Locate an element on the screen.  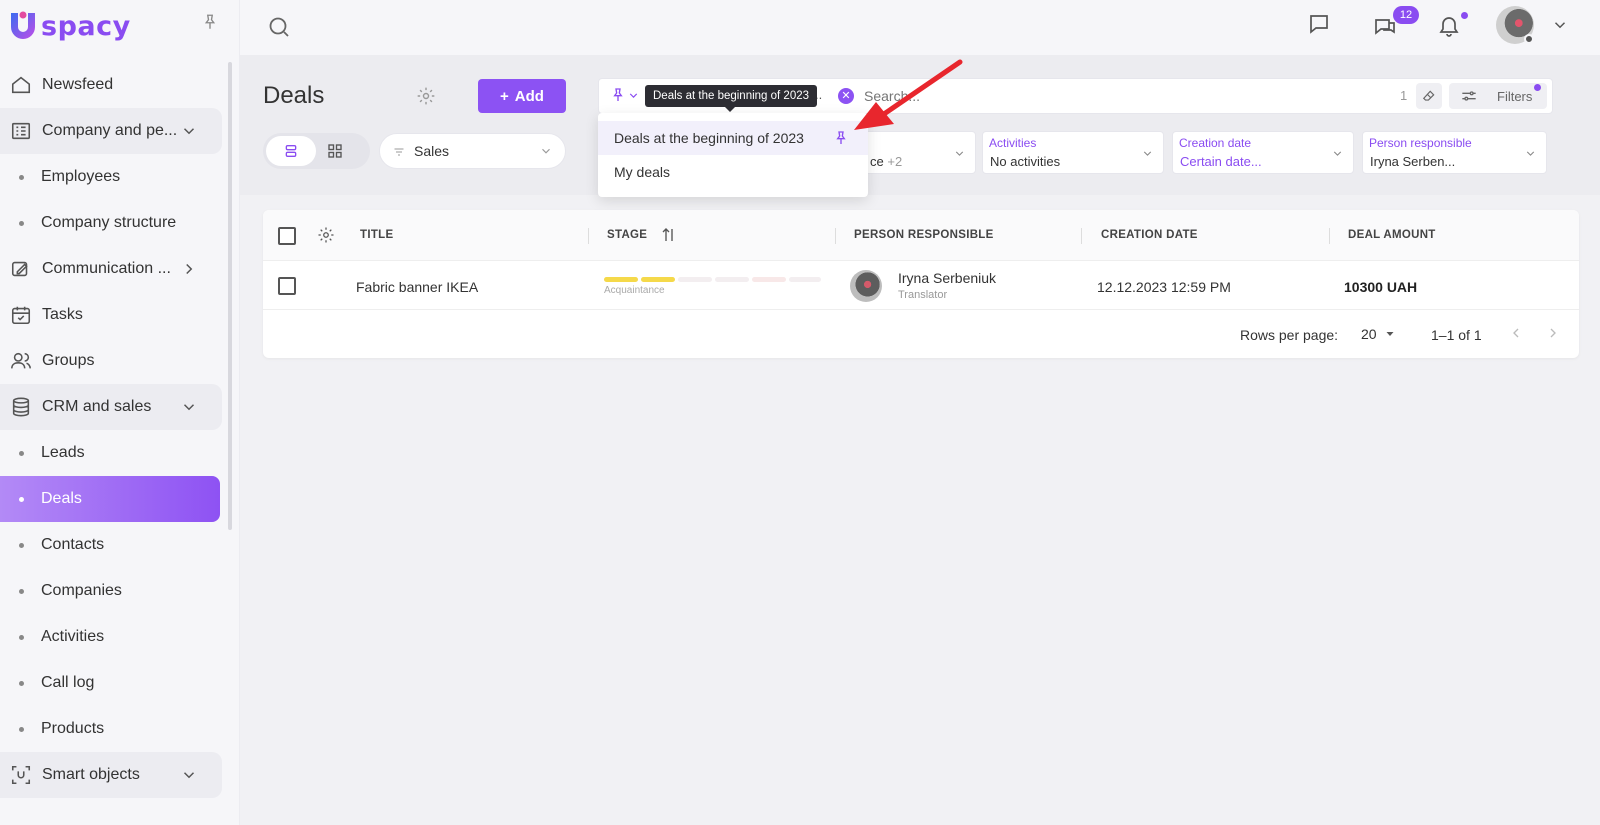
scan-icon is located at coordinates (21, 775).